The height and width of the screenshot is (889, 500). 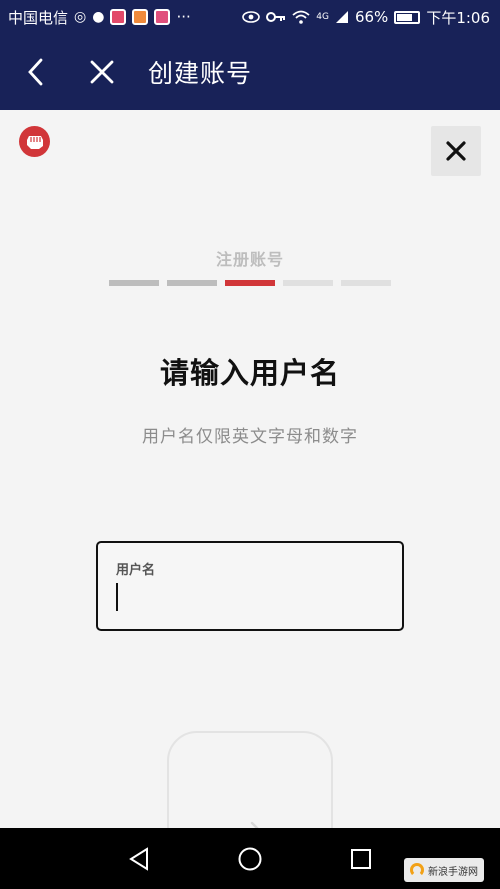 I want to click on status-bar: 中国电信 ◎ ● ··· 4G 66% 下午1:06, so click(x=250, y=17).